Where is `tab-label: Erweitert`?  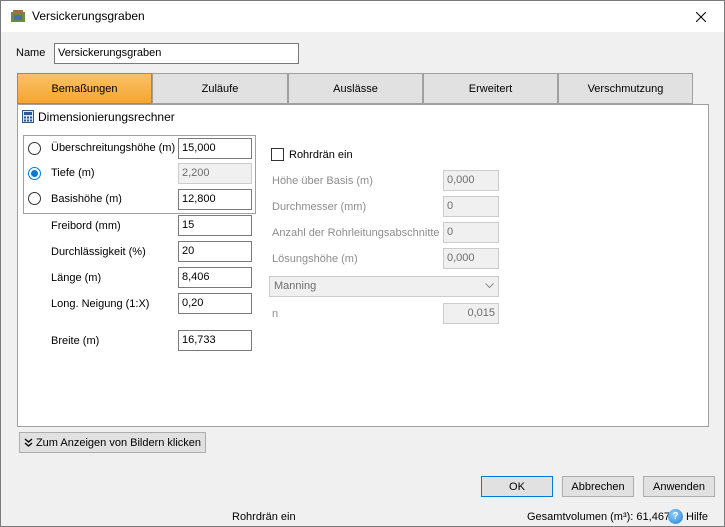 tab-label: Erweitert is located at coordinates (490, 88).